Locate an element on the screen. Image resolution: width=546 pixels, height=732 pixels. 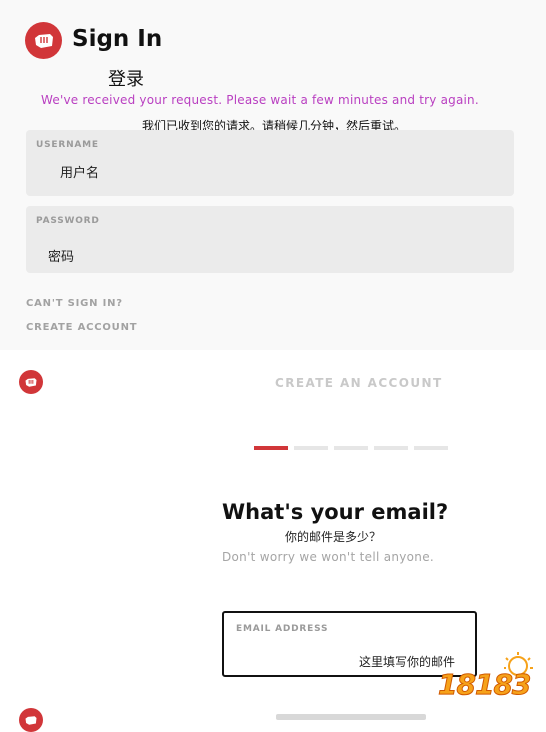
page-title: Sign In is located at coordinates (117, 39).